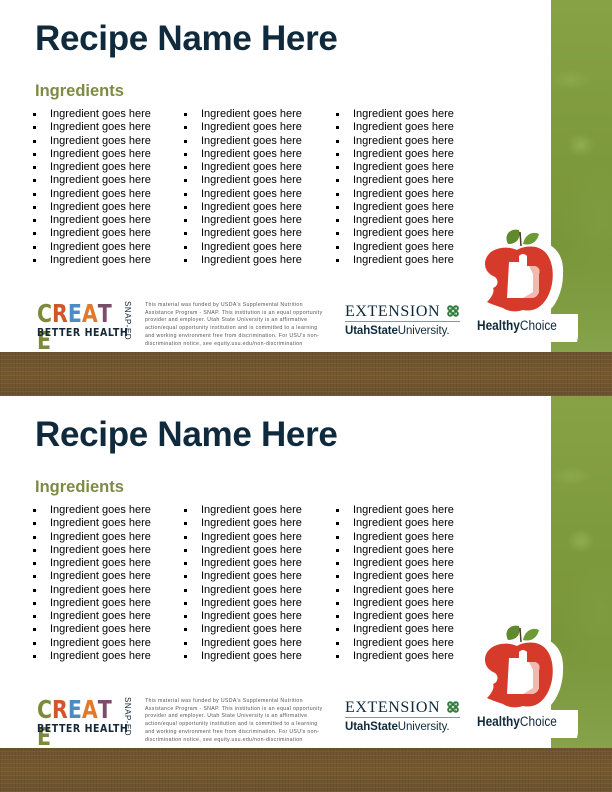 The height and width of the screenshot is (792, 612). What do you see at coordinates (45, 313) in the screenshot?
I see `create-letter: C` at bounding box center [45, 313].